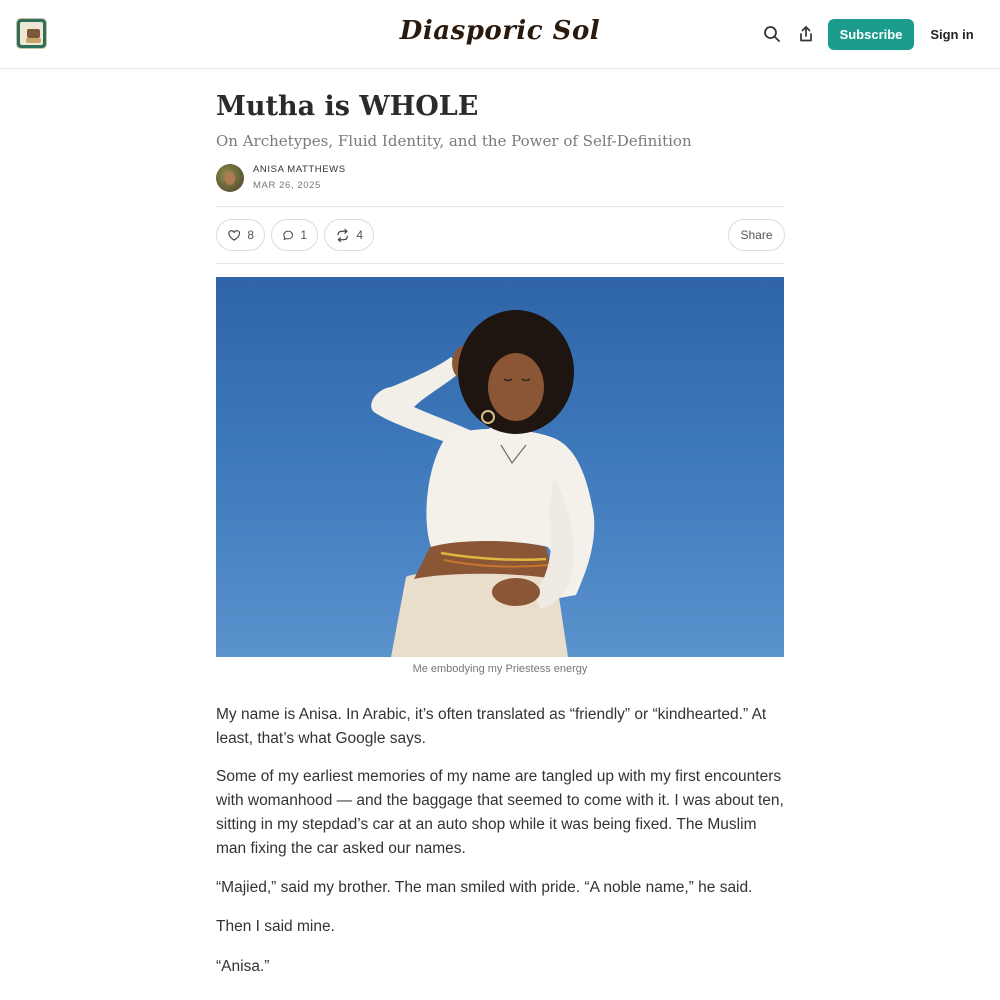  I want to click on hero-illustration, so click(483, 483).